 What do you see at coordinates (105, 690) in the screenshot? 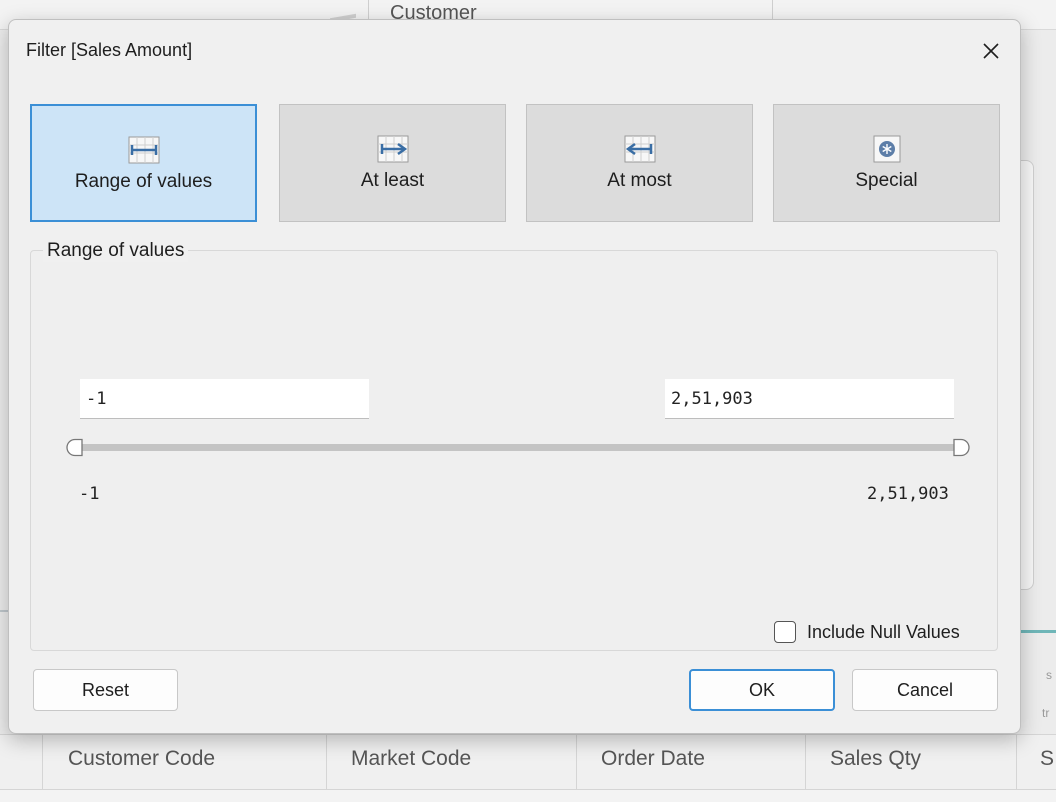
I see `reset-button: Reset` at bounding box center [105, 690].